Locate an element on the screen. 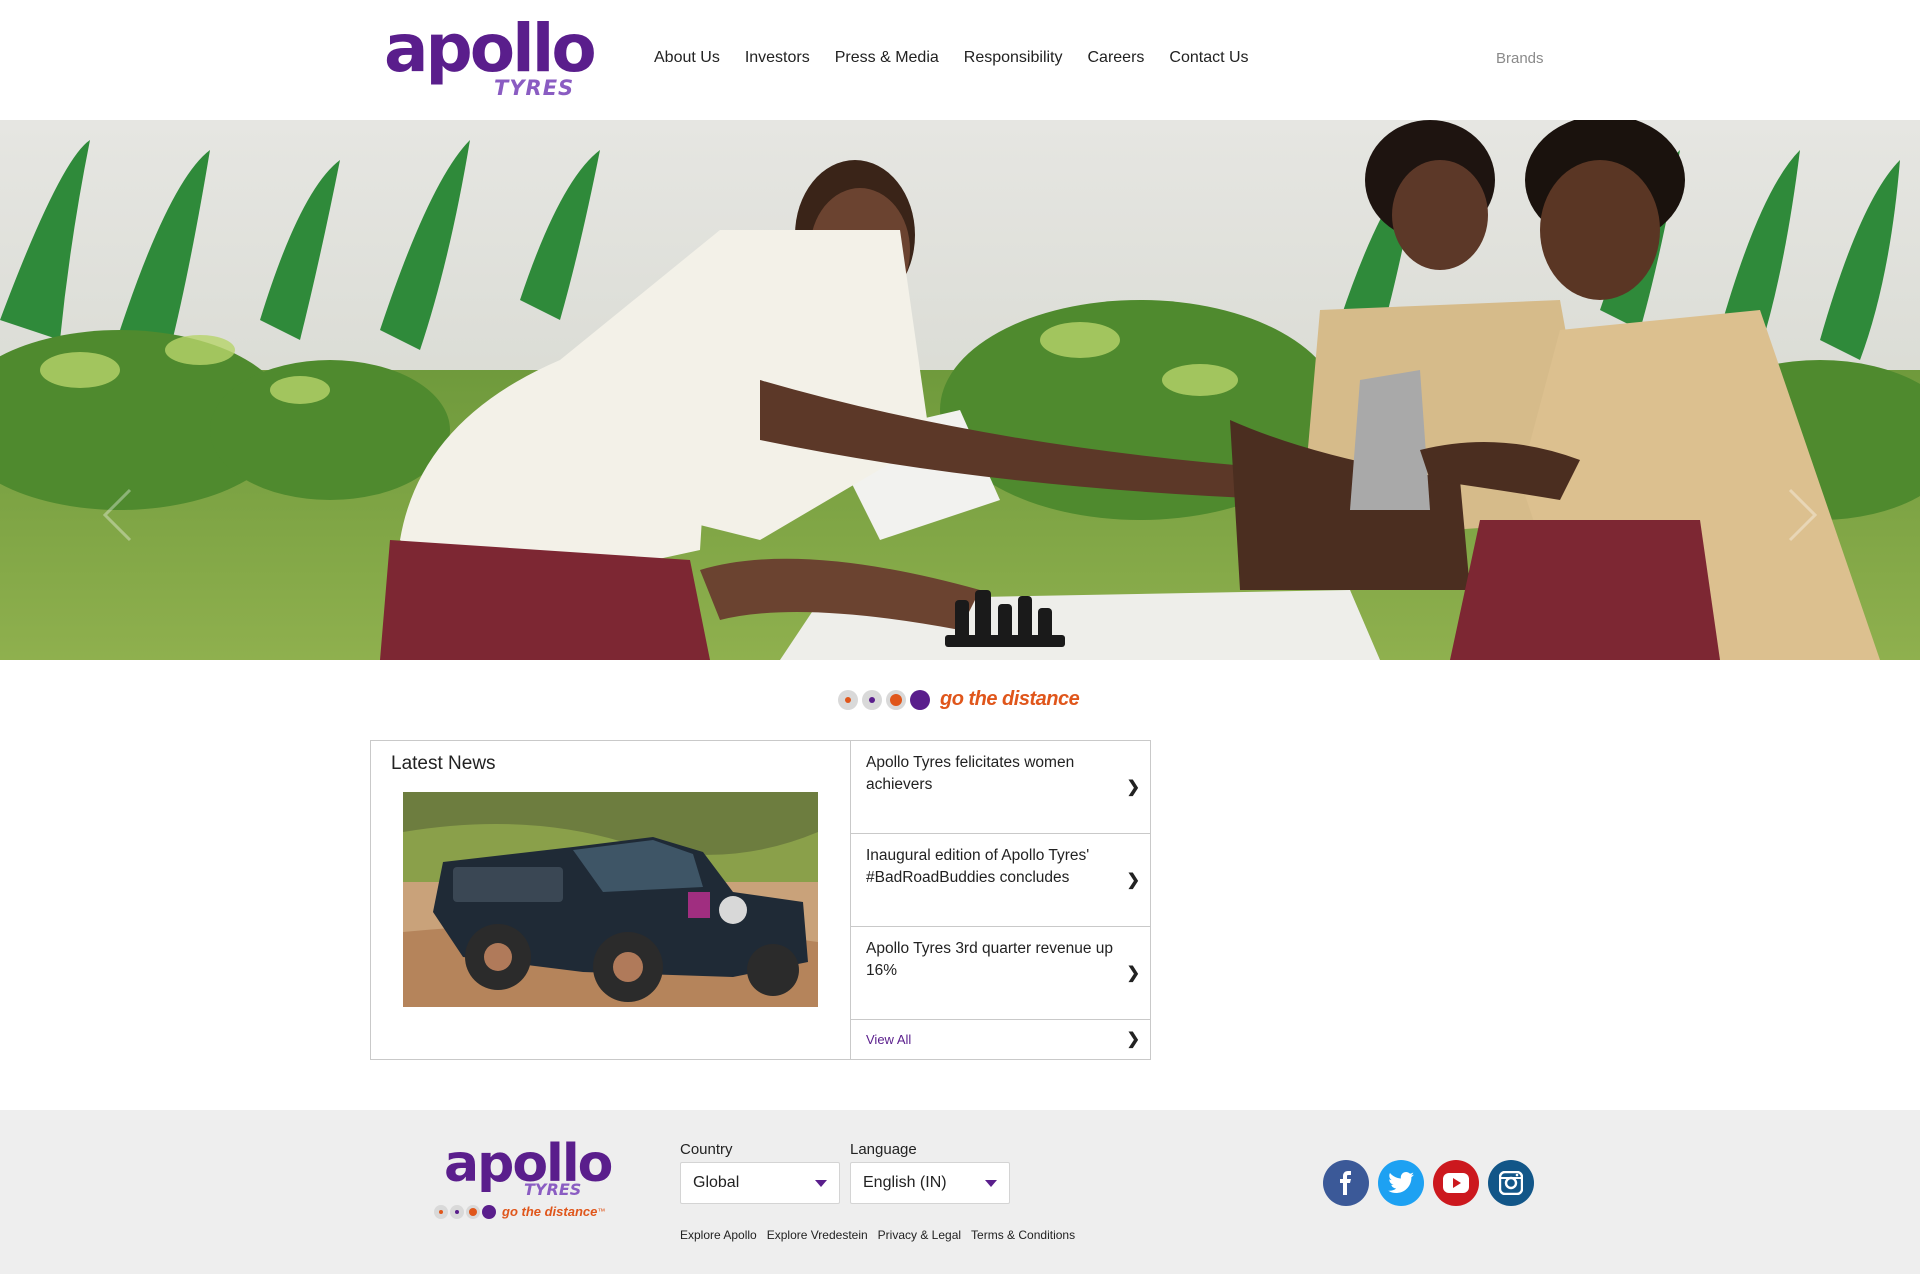 The image size is (1920, 1274). country-selector: Country Global is located at coordinates (760, 1172).